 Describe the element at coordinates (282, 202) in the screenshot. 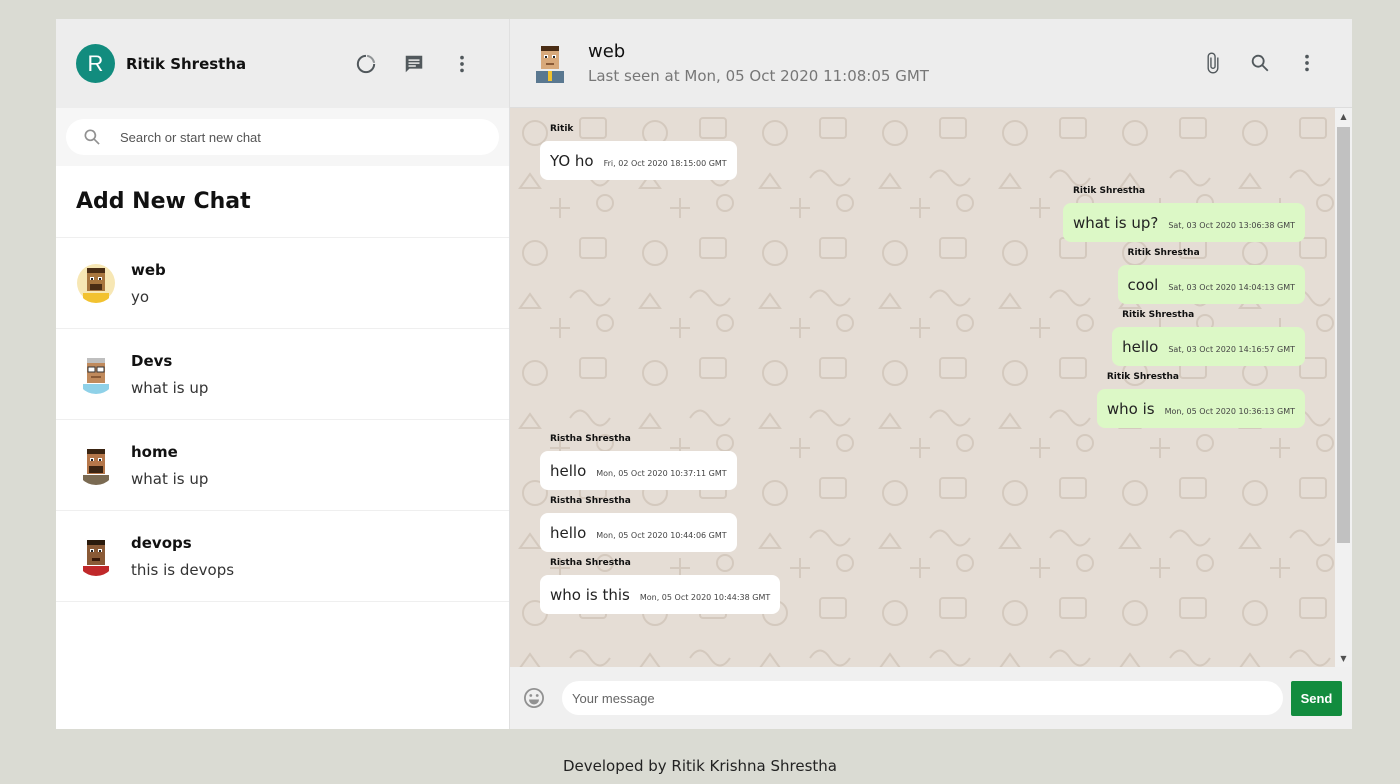

I see `add-new-chat: Add New Chat` at that location.